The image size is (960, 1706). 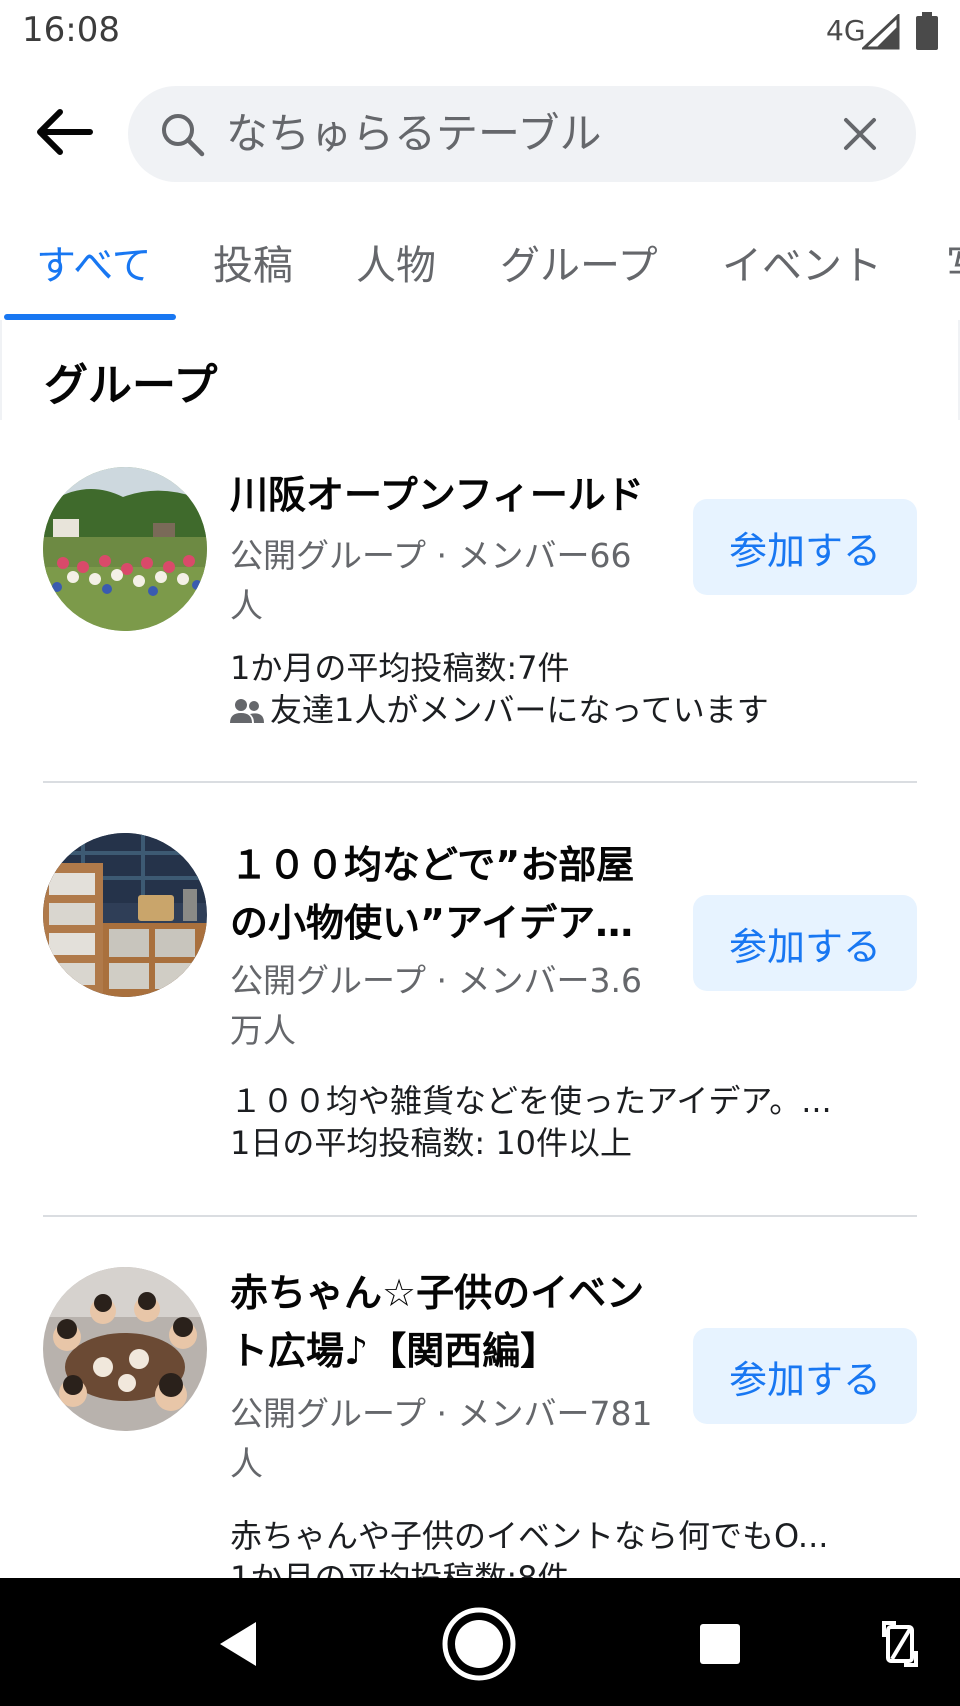 I want to click on active-tab-indicator, so click(x=90, y=317).